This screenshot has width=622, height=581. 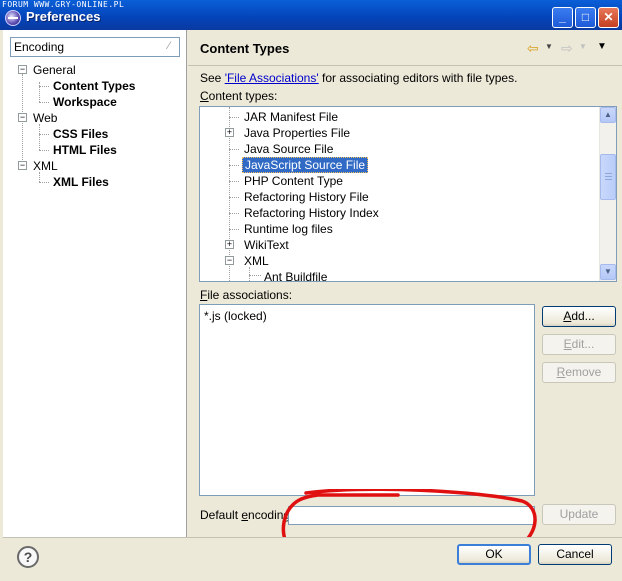 What do you see at coordinates (94, 86) in the screenshot?
I see `tree-item-content-types: Content Types` at bounding box center [94, 86].